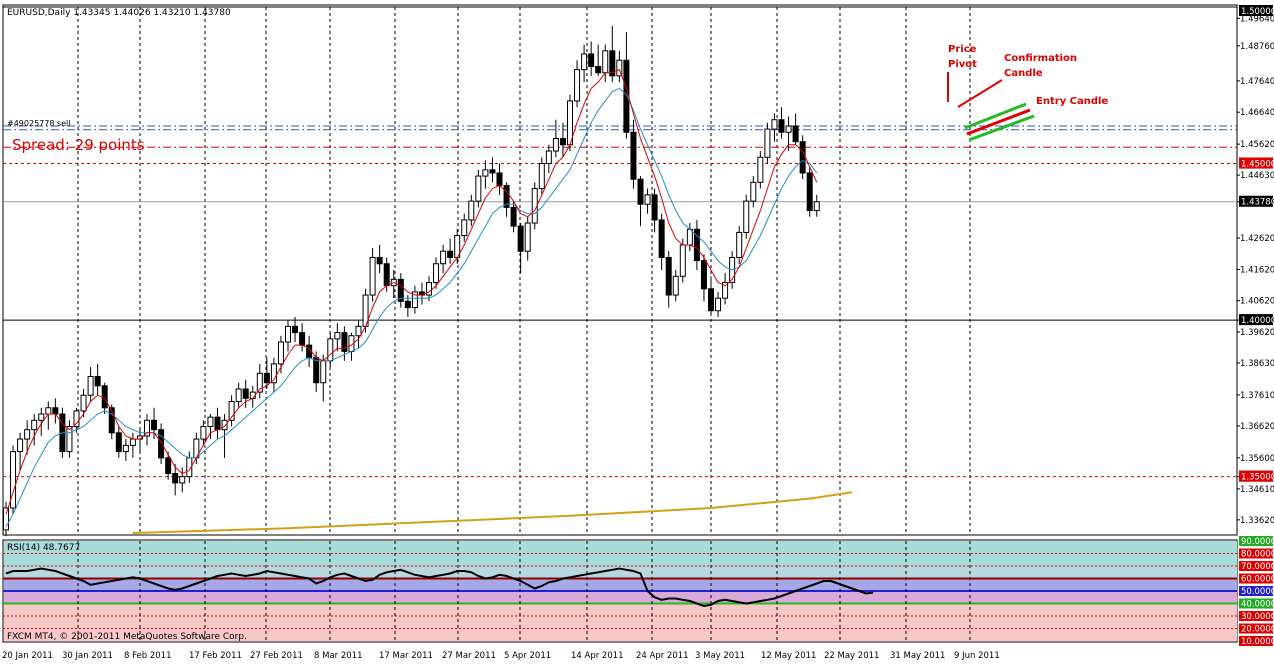  Describe the element at coordinates (1257, 364) in the screenshot. I see `y-tick-label-12: 1.38630` at that location.